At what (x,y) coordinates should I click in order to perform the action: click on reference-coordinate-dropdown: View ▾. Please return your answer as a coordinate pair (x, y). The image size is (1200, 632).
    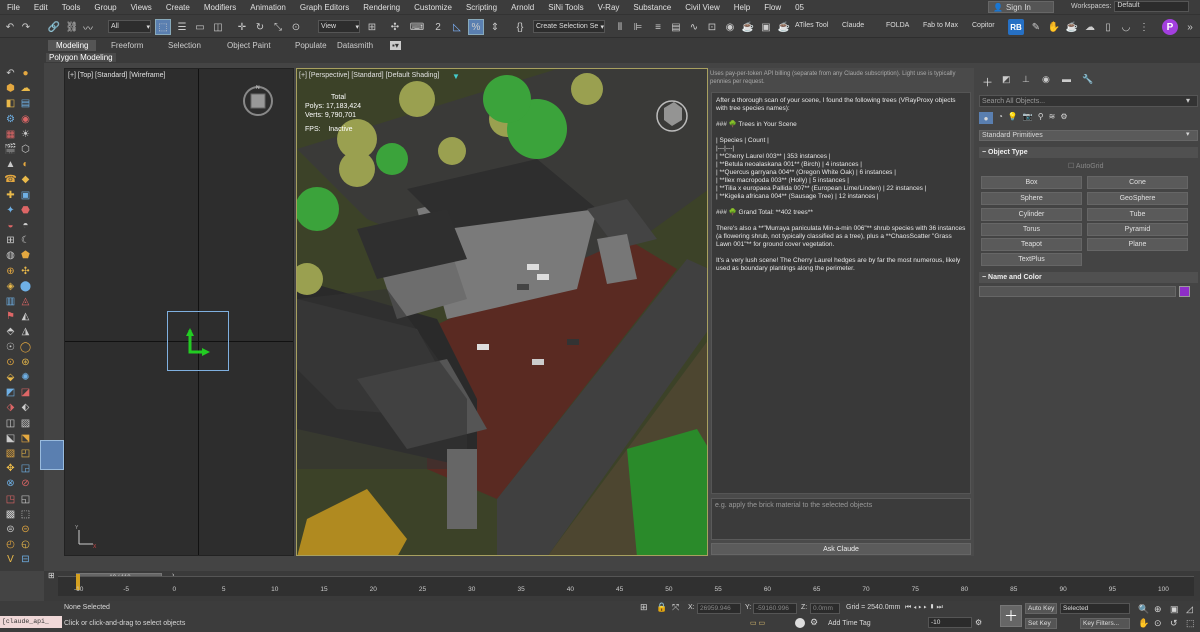
    Looking at the image, I should click on (339, 26).